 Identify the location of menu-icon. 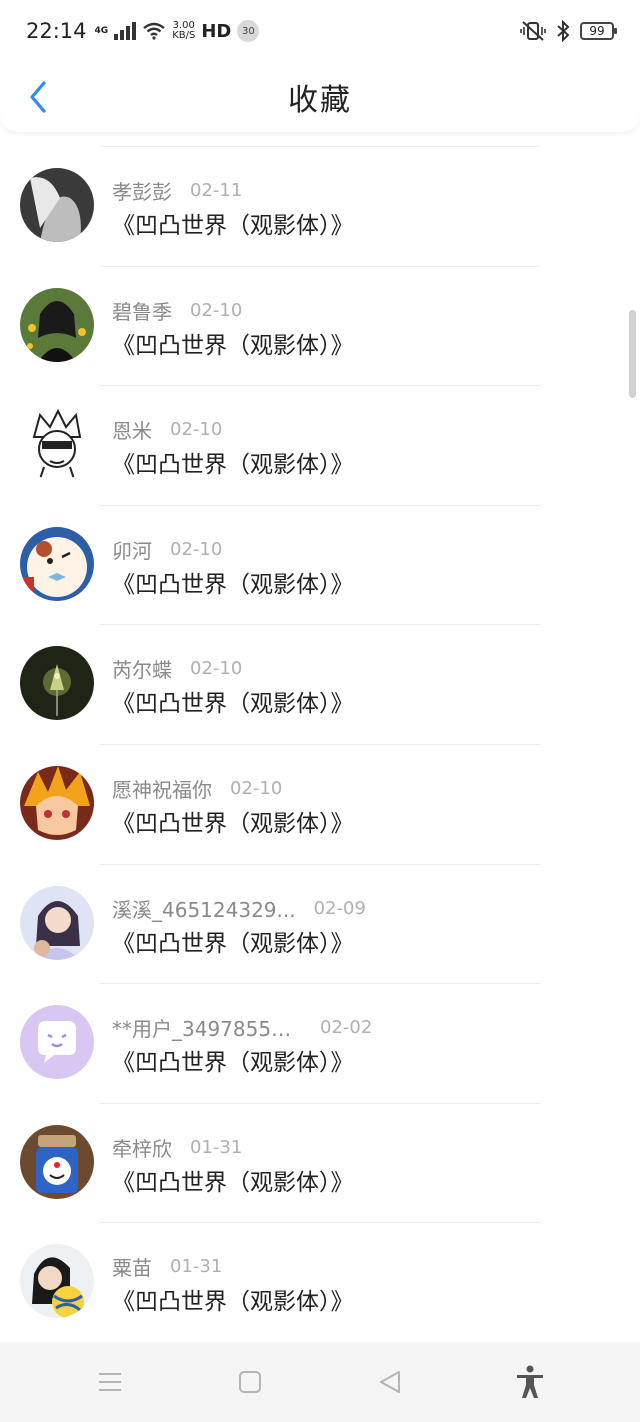
(110, 1382).